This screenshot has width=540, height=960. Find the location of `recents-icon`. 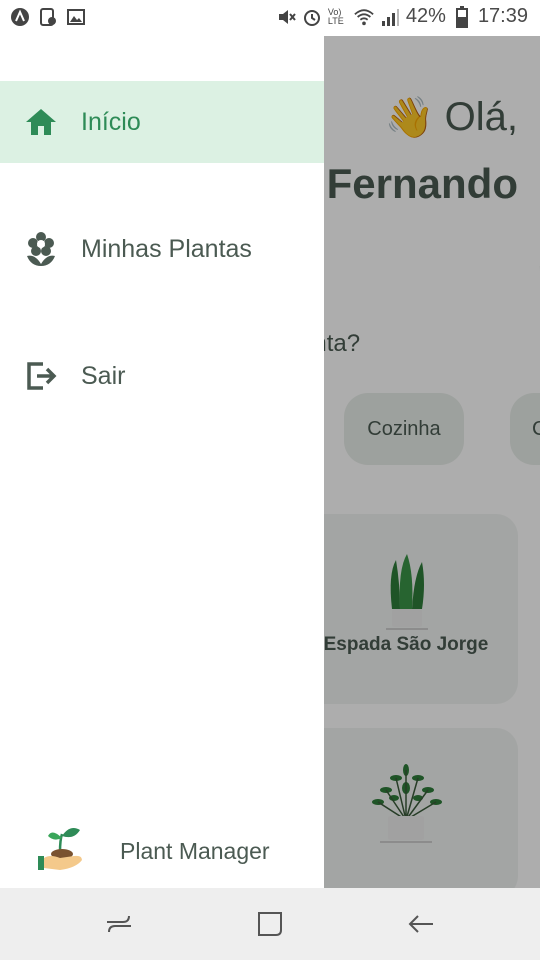

recents-icon is located at coordinates (119, 924).